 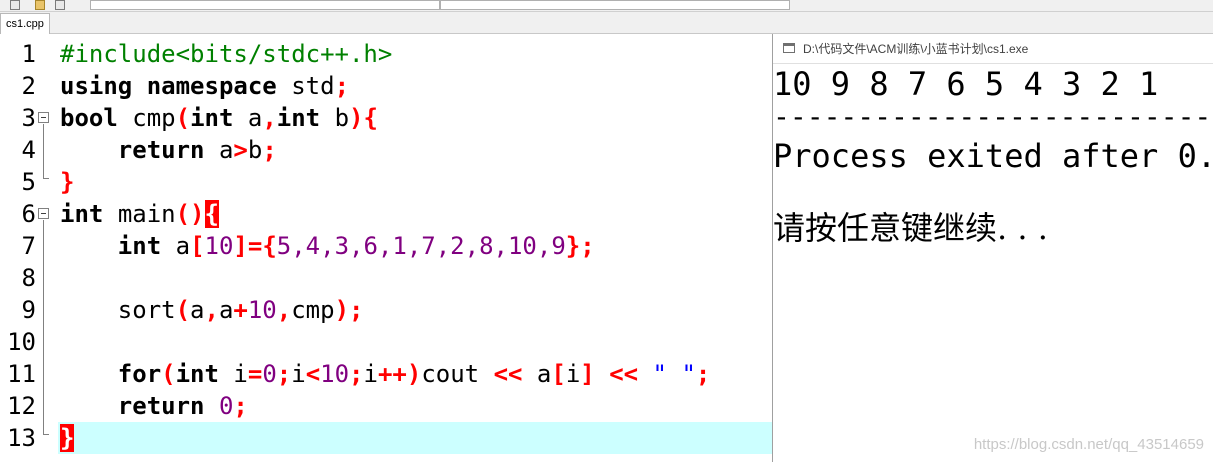 What do you see at coordinates (60, 5) in the screenshot?
I see `save-icon` at bounding box center [60, 5].